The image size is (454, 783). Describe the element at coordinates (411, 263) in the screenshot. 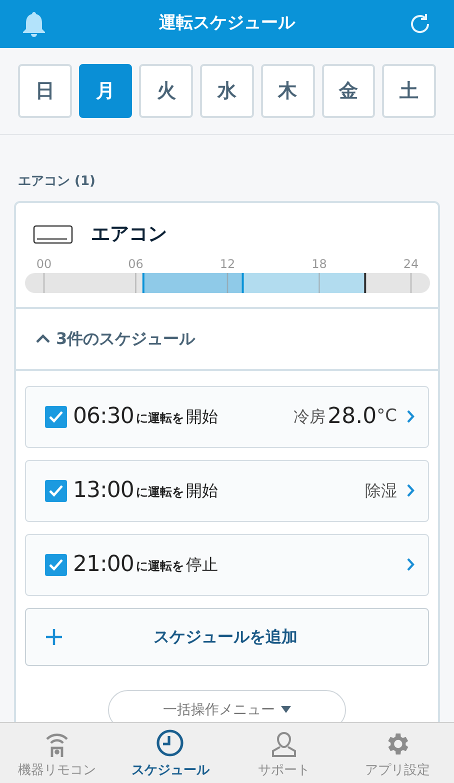

I see `hour-label: 24` at that location.